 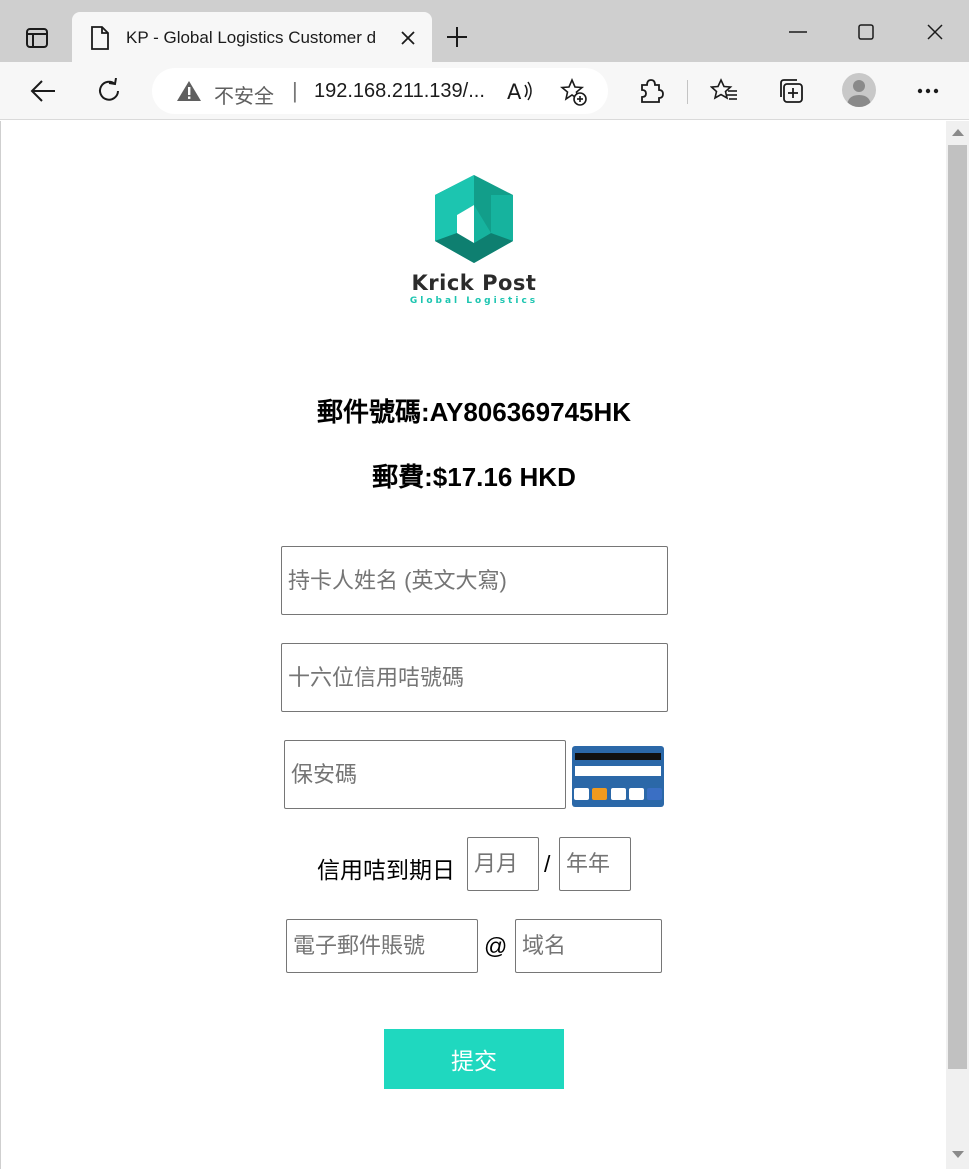 I want to click on tracking-number-heading: 郵件號碼:AY806369745HK, so click(x=474, y=412).